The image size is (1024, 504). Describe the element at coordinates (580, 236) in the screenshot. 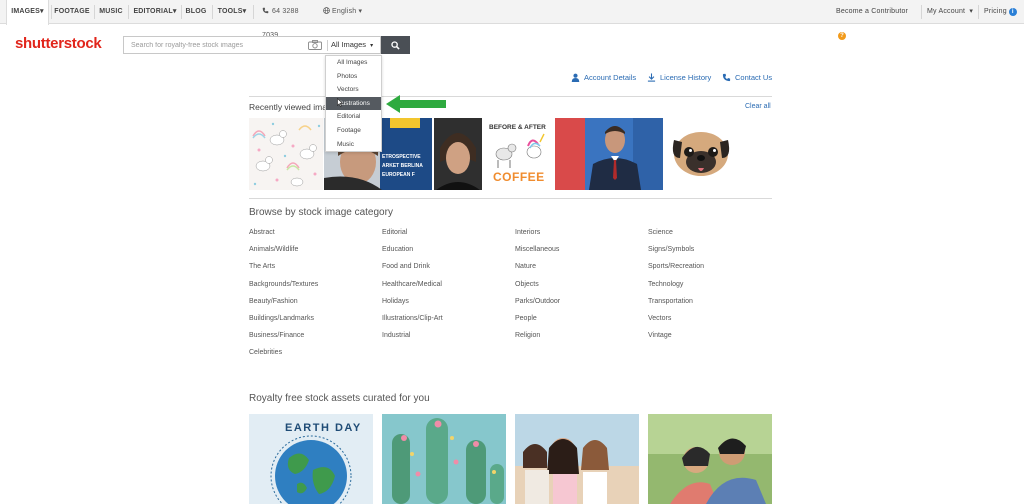

I see `category-link-interiors: Interiors` at that location.